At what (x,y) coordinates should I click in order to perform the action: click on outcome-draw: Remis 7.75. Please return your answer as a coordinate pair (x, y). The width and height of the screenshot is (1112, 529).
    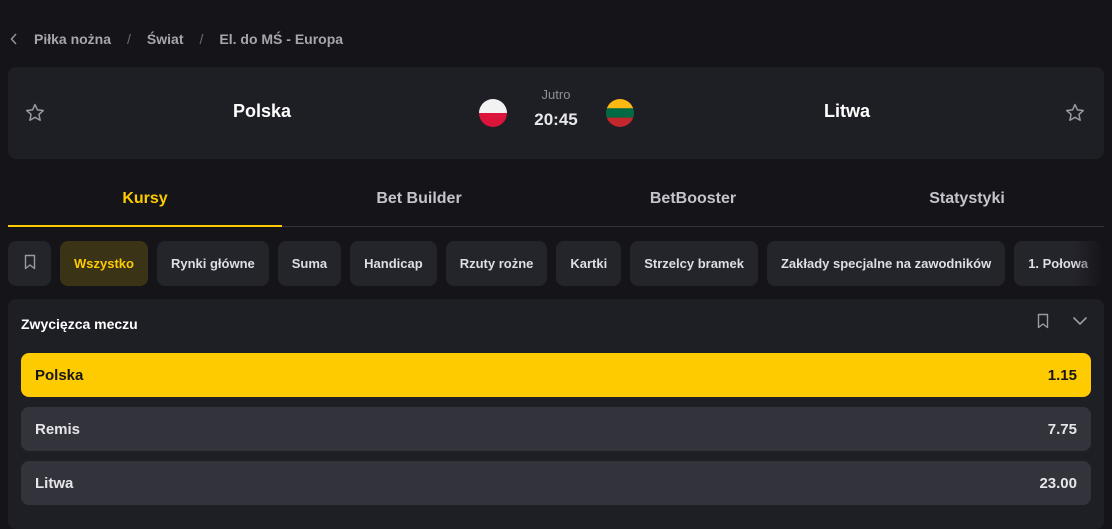
    Looking at the image, I should click on (556, 429).